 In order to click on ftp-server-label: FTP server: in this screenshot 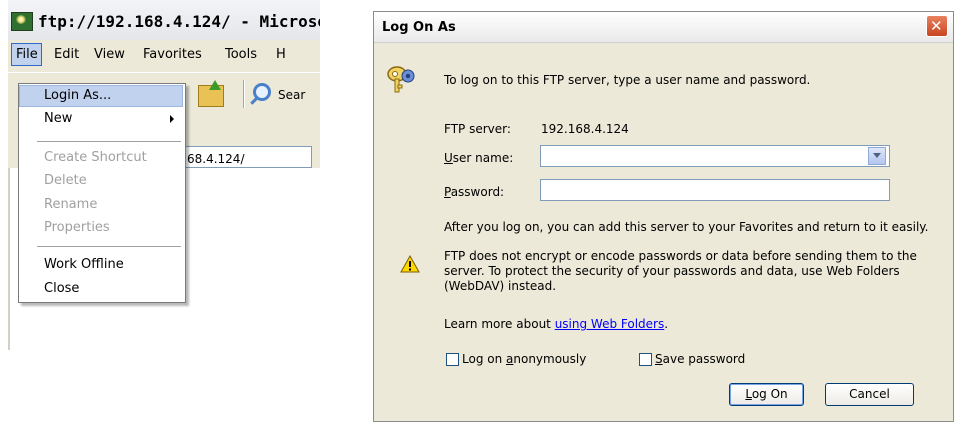, I will do `click(477, 129)`.